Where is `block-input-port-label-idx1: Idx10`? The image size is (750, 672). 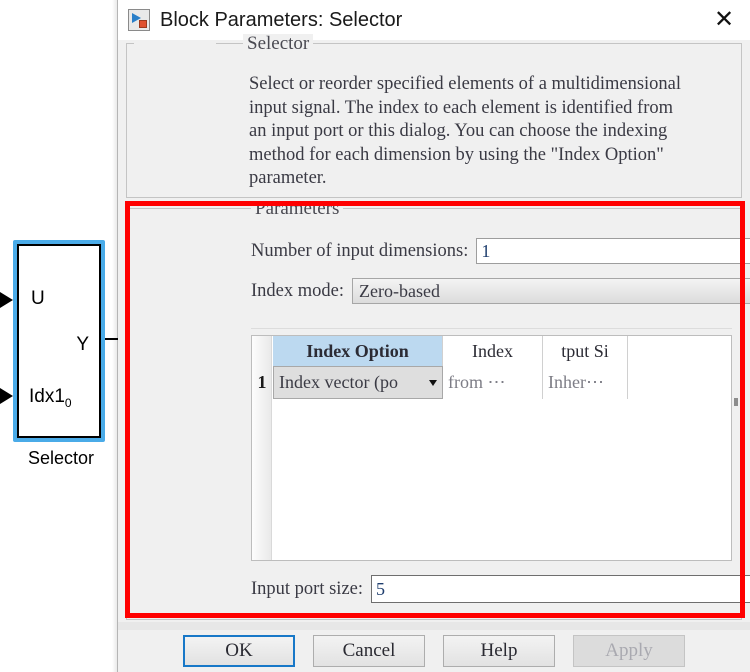
block-input-port-label-idx1: Idx10 is located at coordinates (50, 398).